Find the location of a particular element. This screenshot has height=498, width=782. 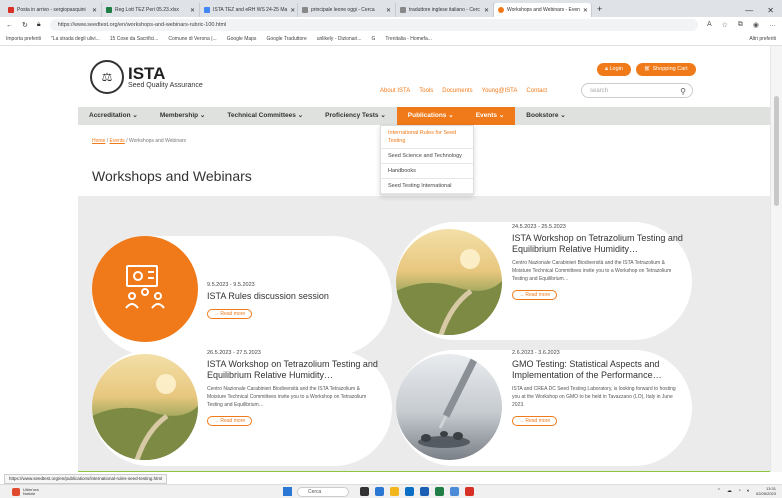

taskbar-search: Cerca is located at coordinates (323, 492).